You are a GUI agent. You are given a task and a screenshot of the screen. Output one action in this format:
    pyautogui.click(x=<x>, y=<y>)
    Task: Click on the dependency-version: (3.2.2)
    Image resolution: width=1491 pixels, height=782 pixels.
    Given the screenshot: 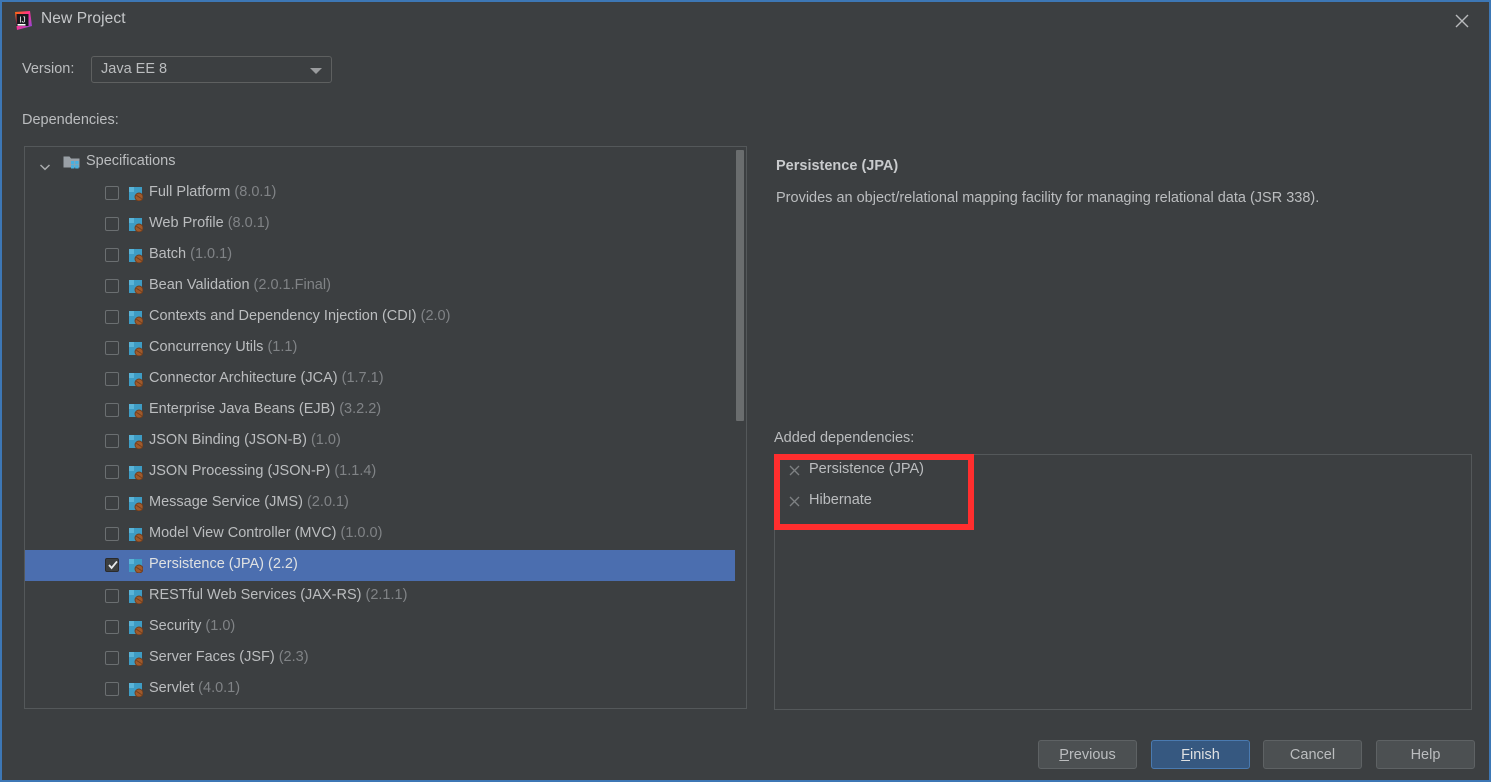 What is the action you would take?
    pyautogui.click(x=360, y=409)
    